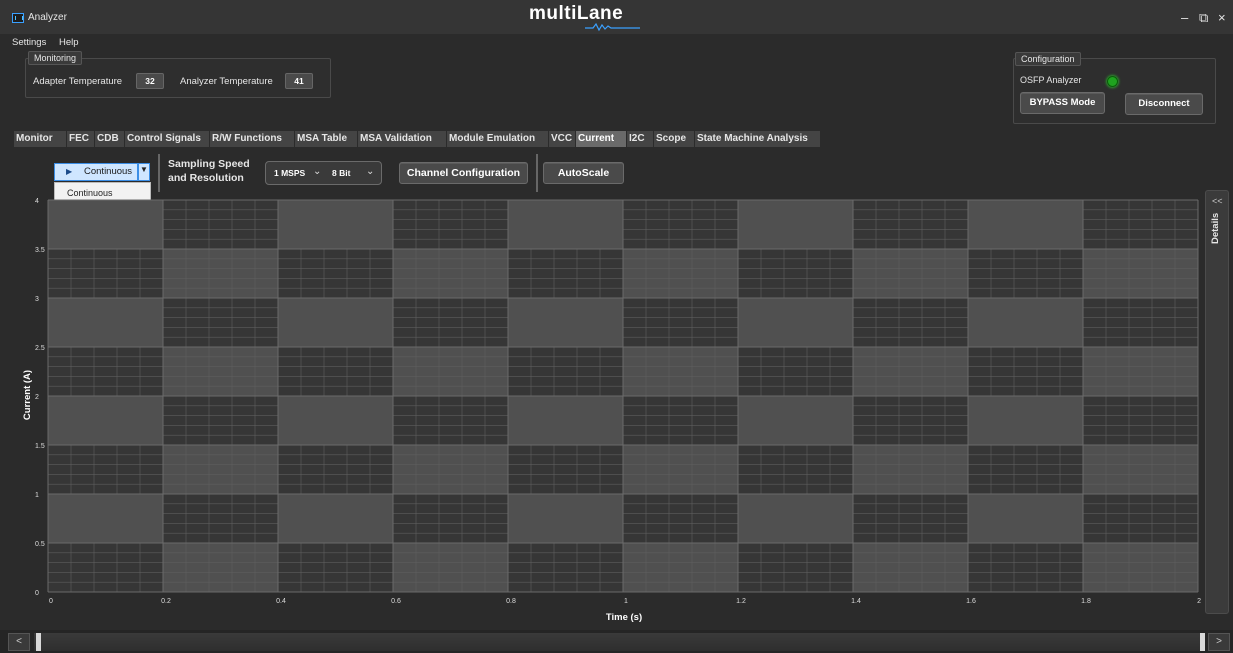  What do you see at coordinates (616, 17) in the screenshot?
I see `title-bar: Analyzer multiLane – ⧉ ×` at bounding box center [616, 17].